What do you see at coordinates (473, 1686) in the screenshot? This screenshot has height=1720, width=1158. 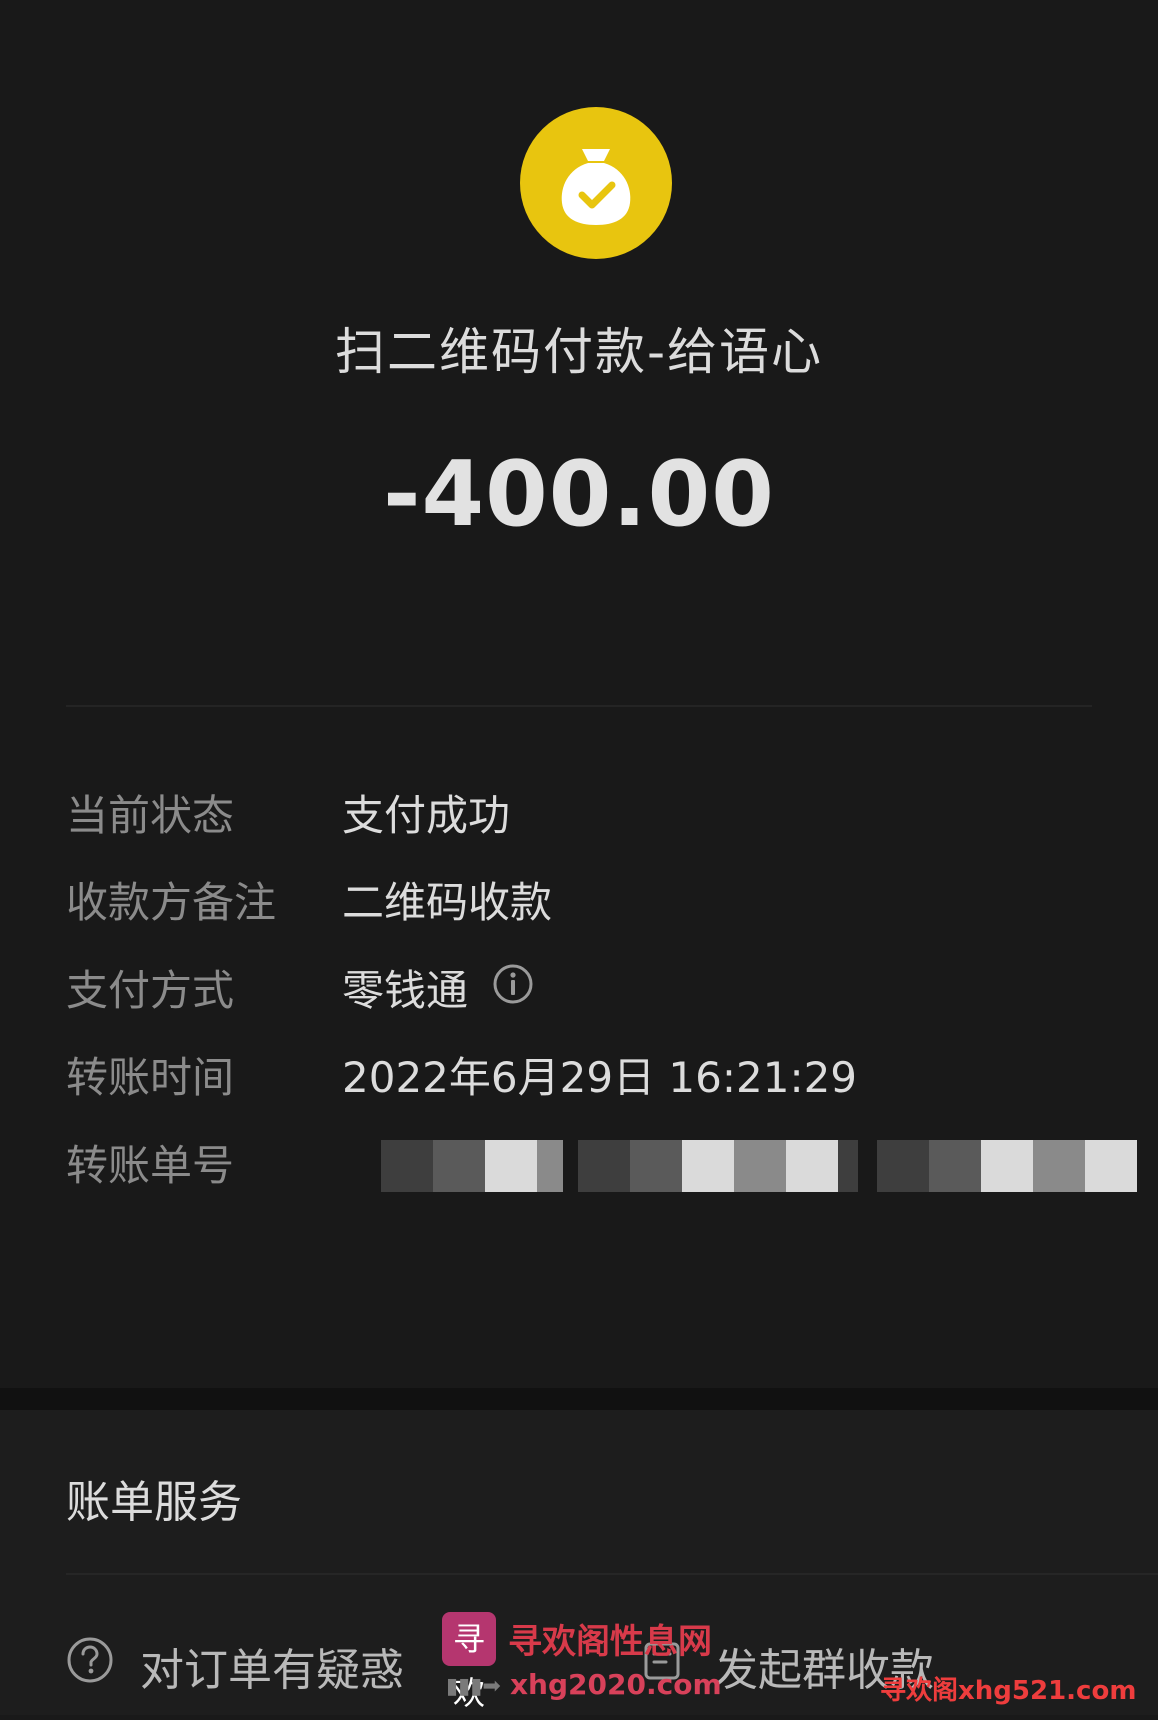 I see `arrow-icon: ▮▮▮➡` at bounding box center [473, 1686].